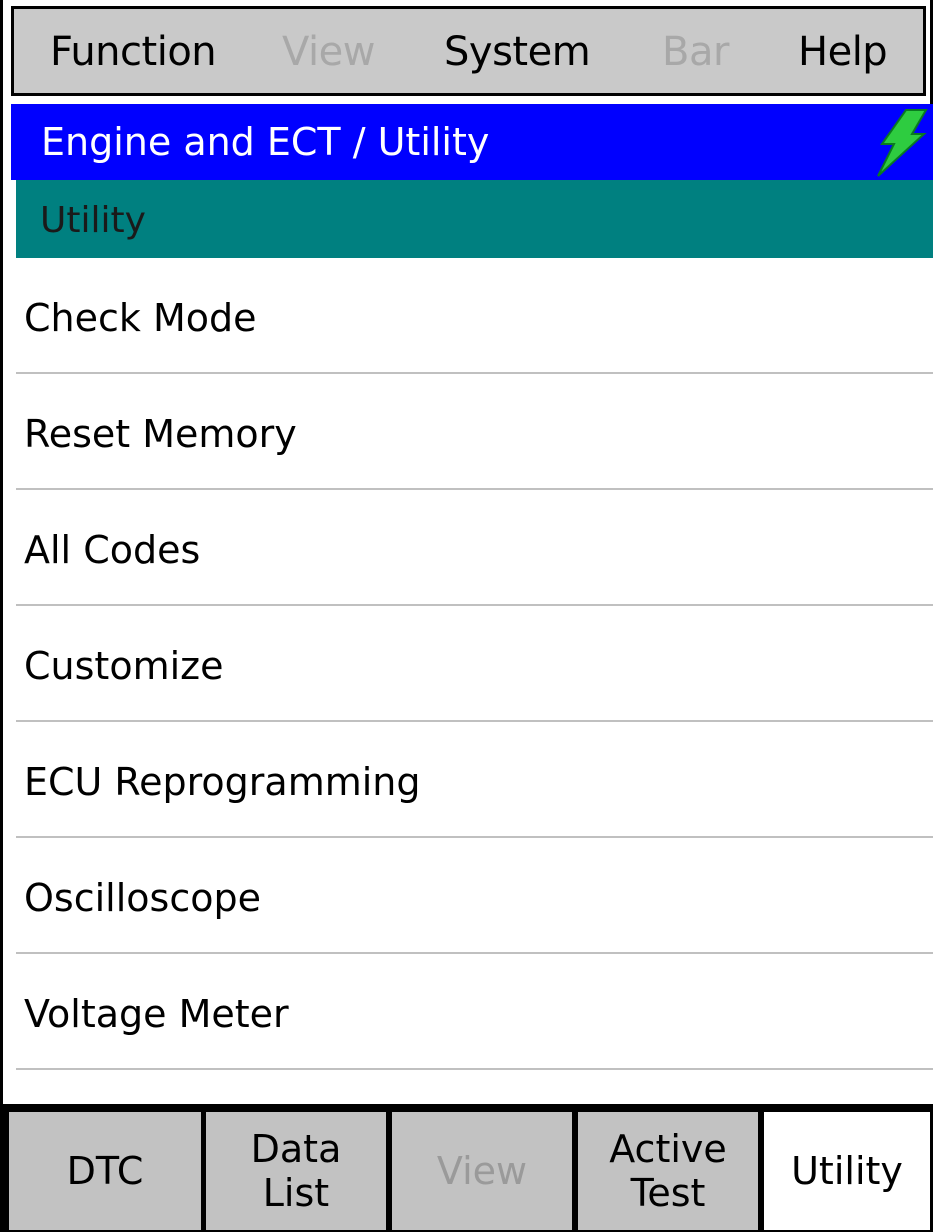  I want to click on title-bar: Engine and ECT / Utility, so click(472, 142).